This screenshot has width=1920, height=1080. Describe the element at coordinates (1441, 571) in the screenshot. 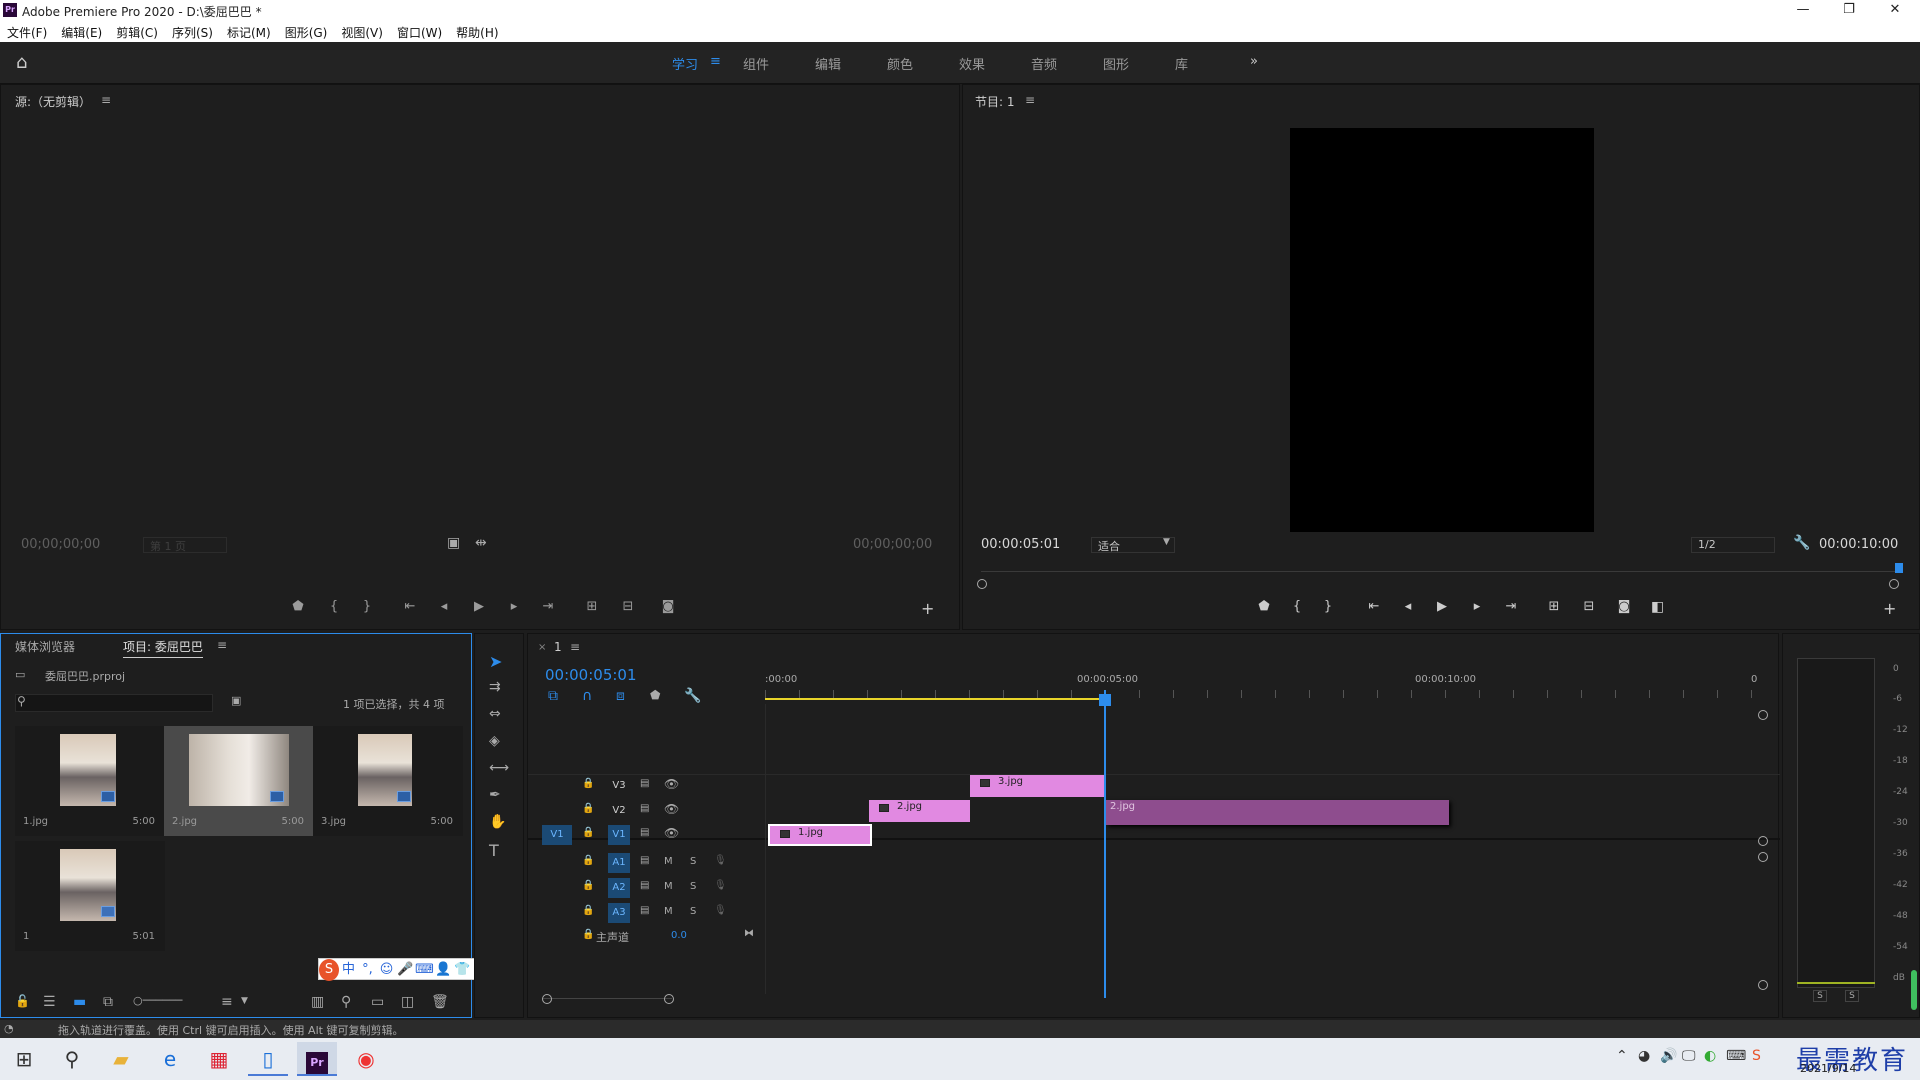

I see `program-scrub-bar` at that location.